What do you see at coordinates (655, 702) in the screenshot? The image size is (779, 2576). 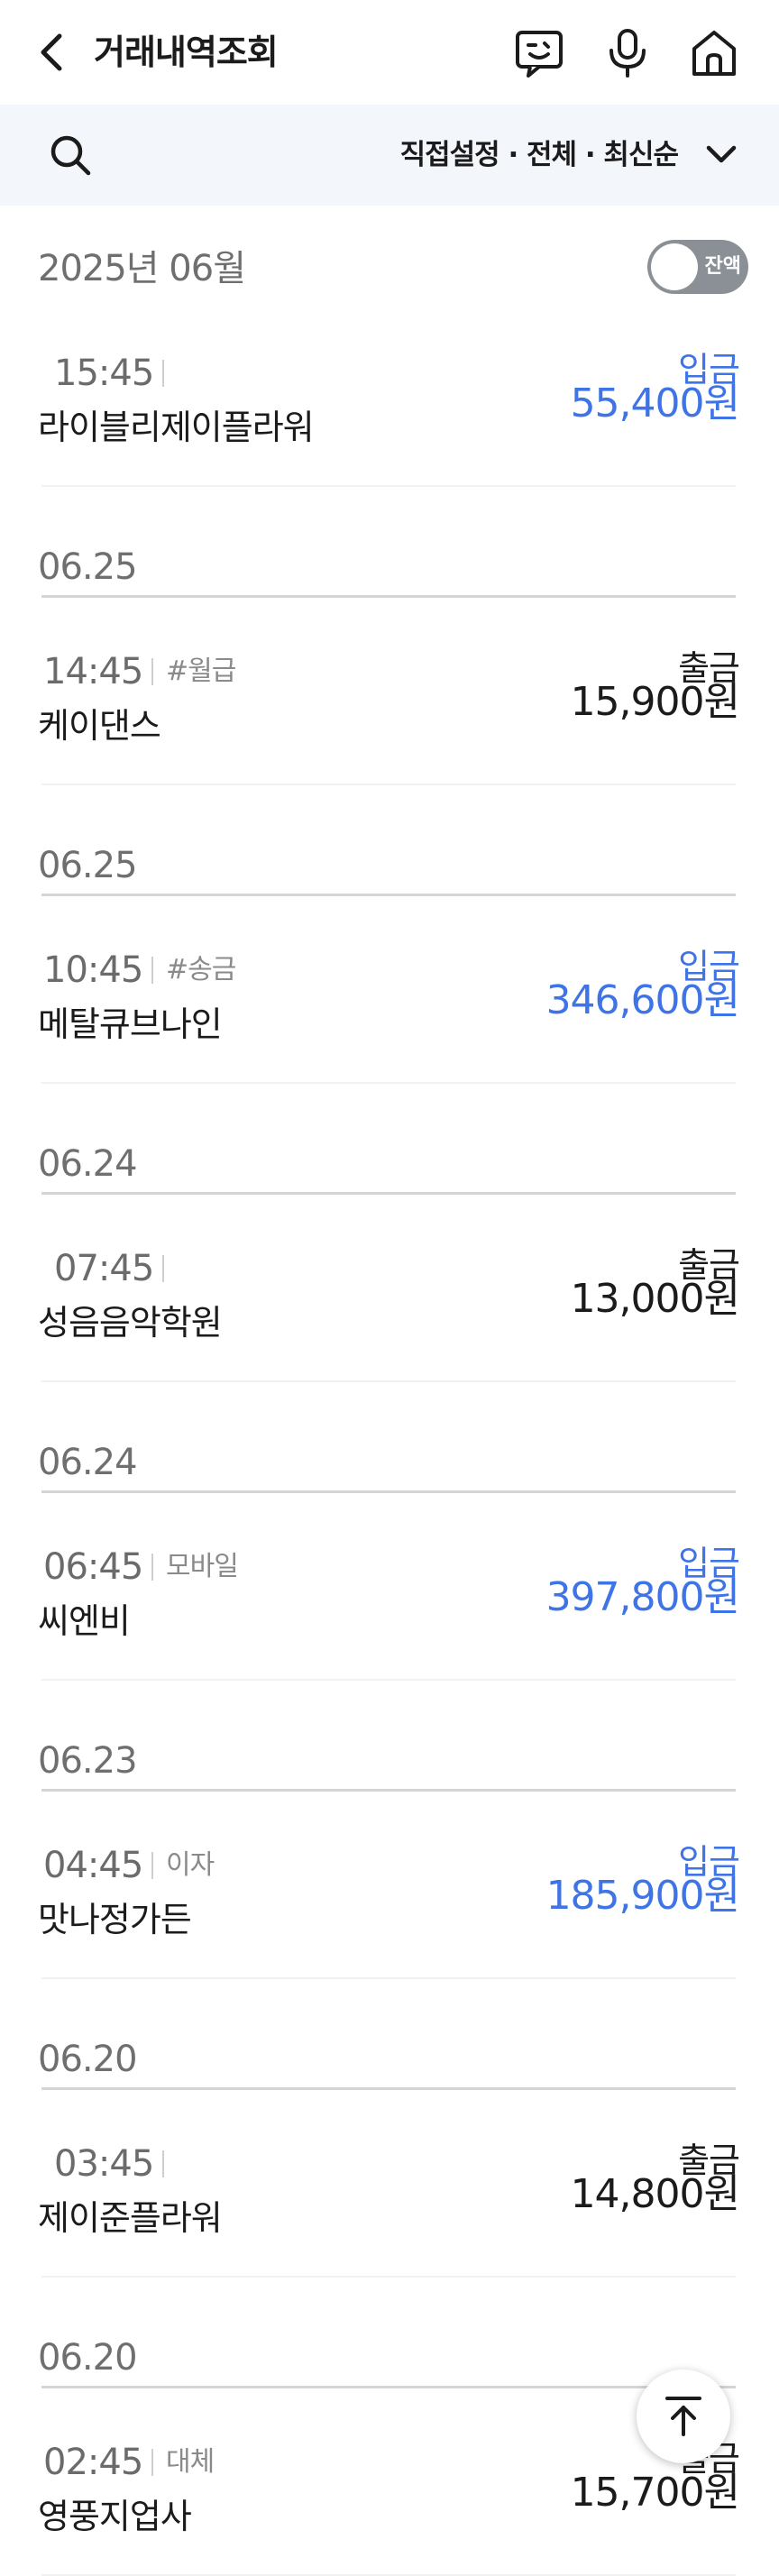 I see `transaction-amount: 15,900원` at bounding box center [655, 702].